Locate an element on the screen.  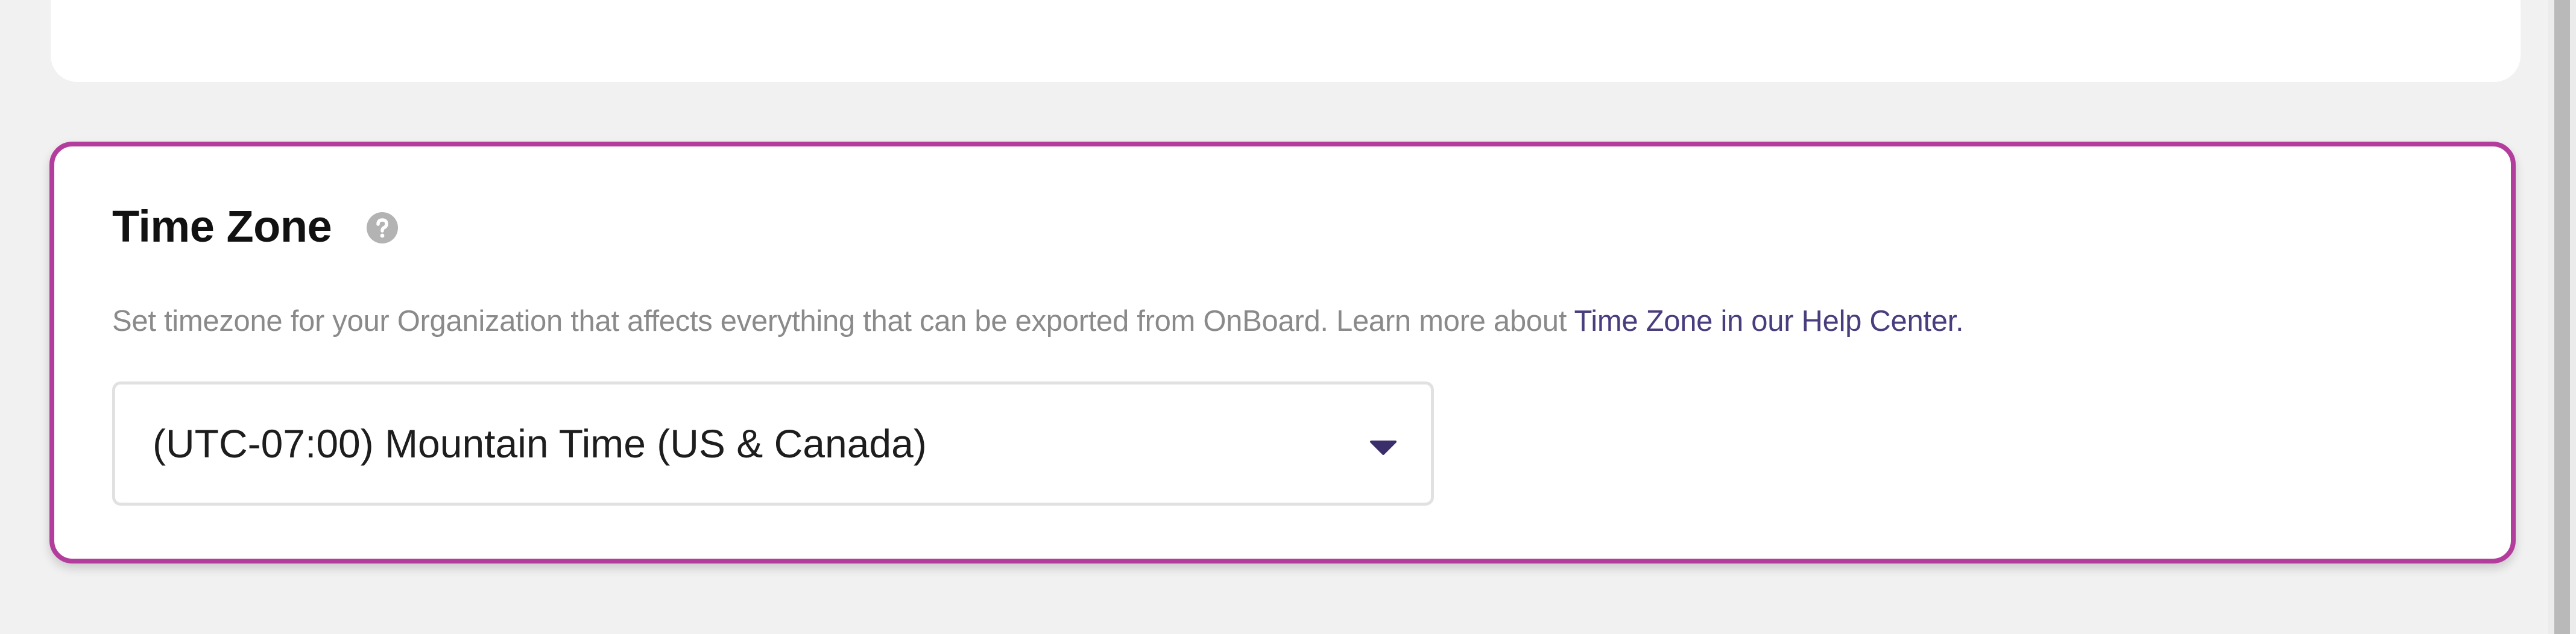
vertical-scrollbar is located at coordinates (2562, 317).